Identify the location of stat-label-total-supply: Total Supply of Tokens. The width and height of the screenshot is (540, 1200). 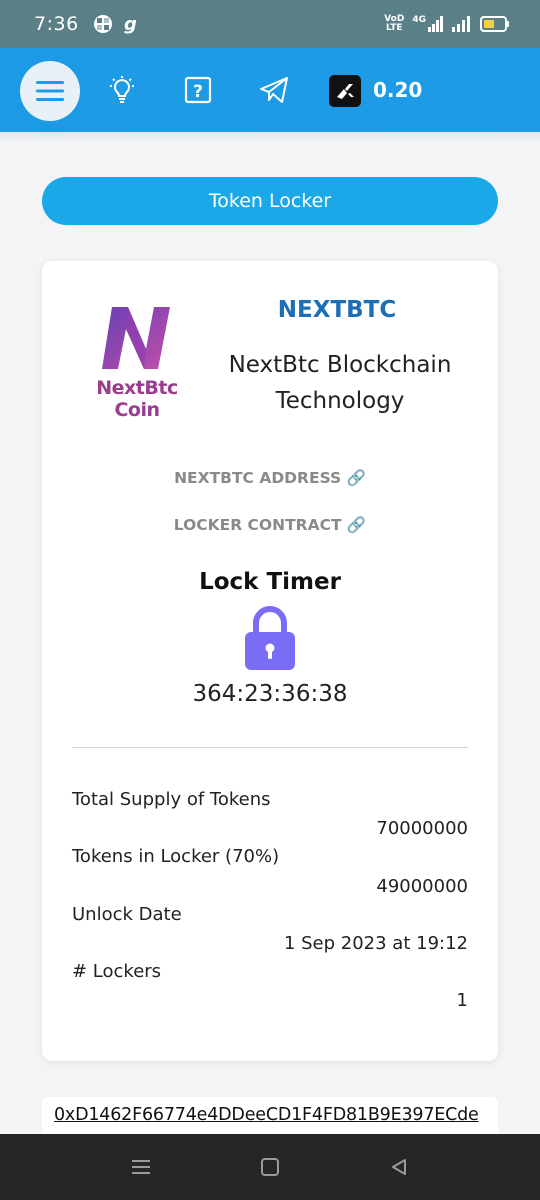
(171, 799).